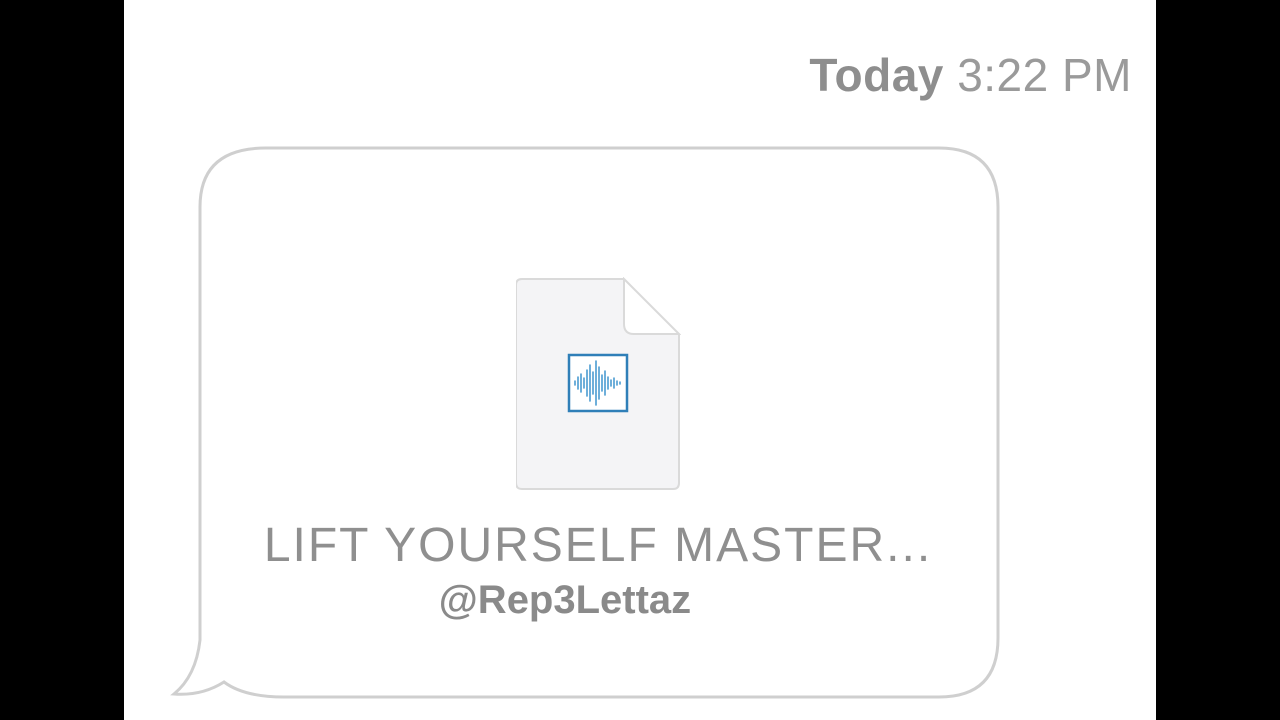 Image resolution: width=1280 pixels, height=720 pixels. What do you see at coordinates (1218, 360) in the screenshot?
I see `letterbox-right` at bounding box center [1218, 360].